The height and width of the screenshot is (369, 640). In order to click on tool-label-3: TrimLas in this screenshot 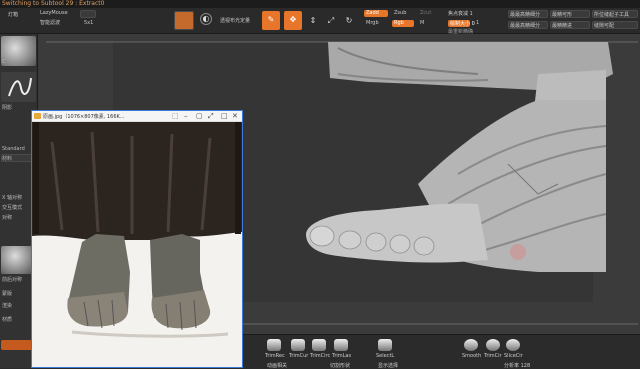, I will do `click(341, 356)`.